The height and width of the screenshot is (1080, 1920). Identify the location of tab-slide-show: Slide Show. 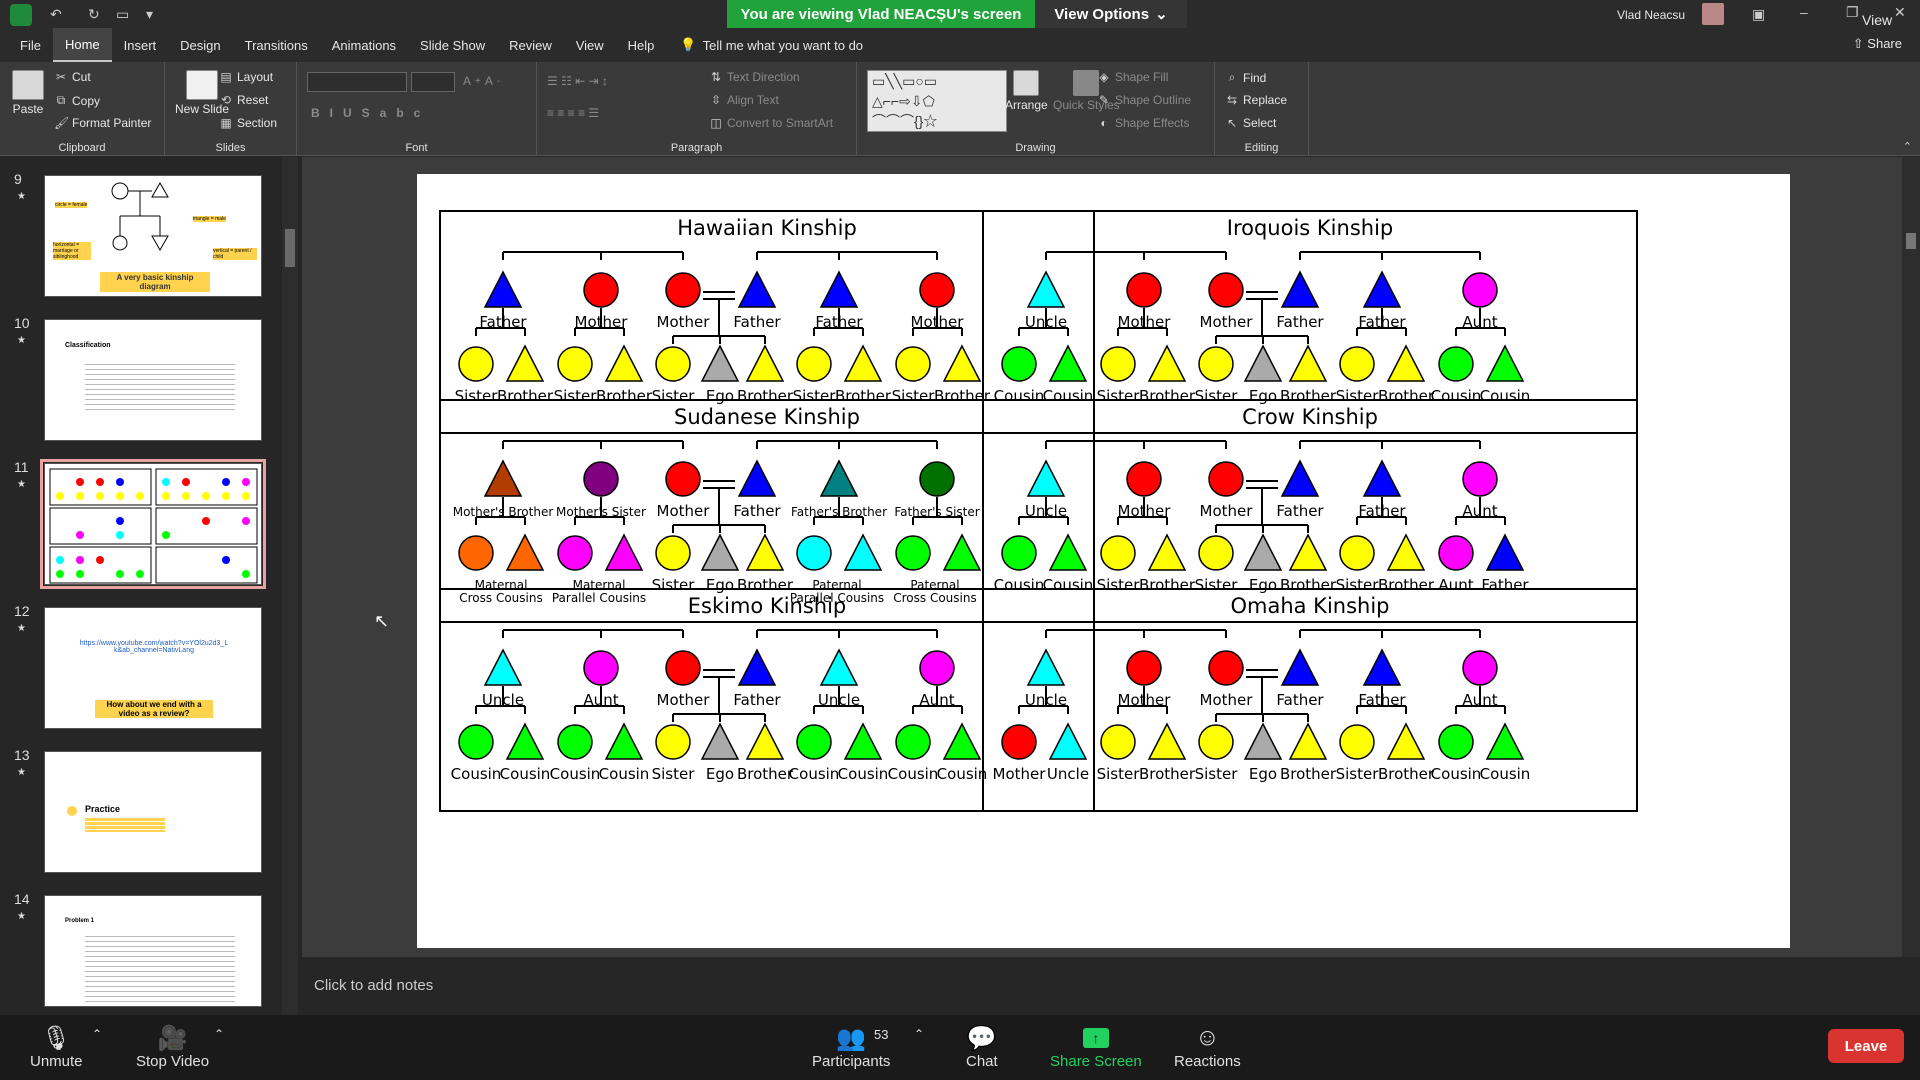
(452, 45).